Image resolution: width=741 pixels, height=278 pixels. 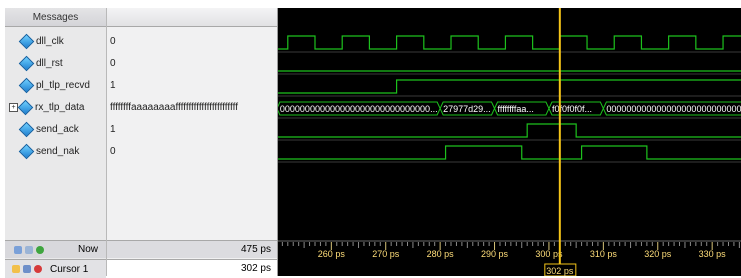 What do you see at coordinates (192, 17) in the screenshot?
I see `values-header` at bounding box center [192, 17].